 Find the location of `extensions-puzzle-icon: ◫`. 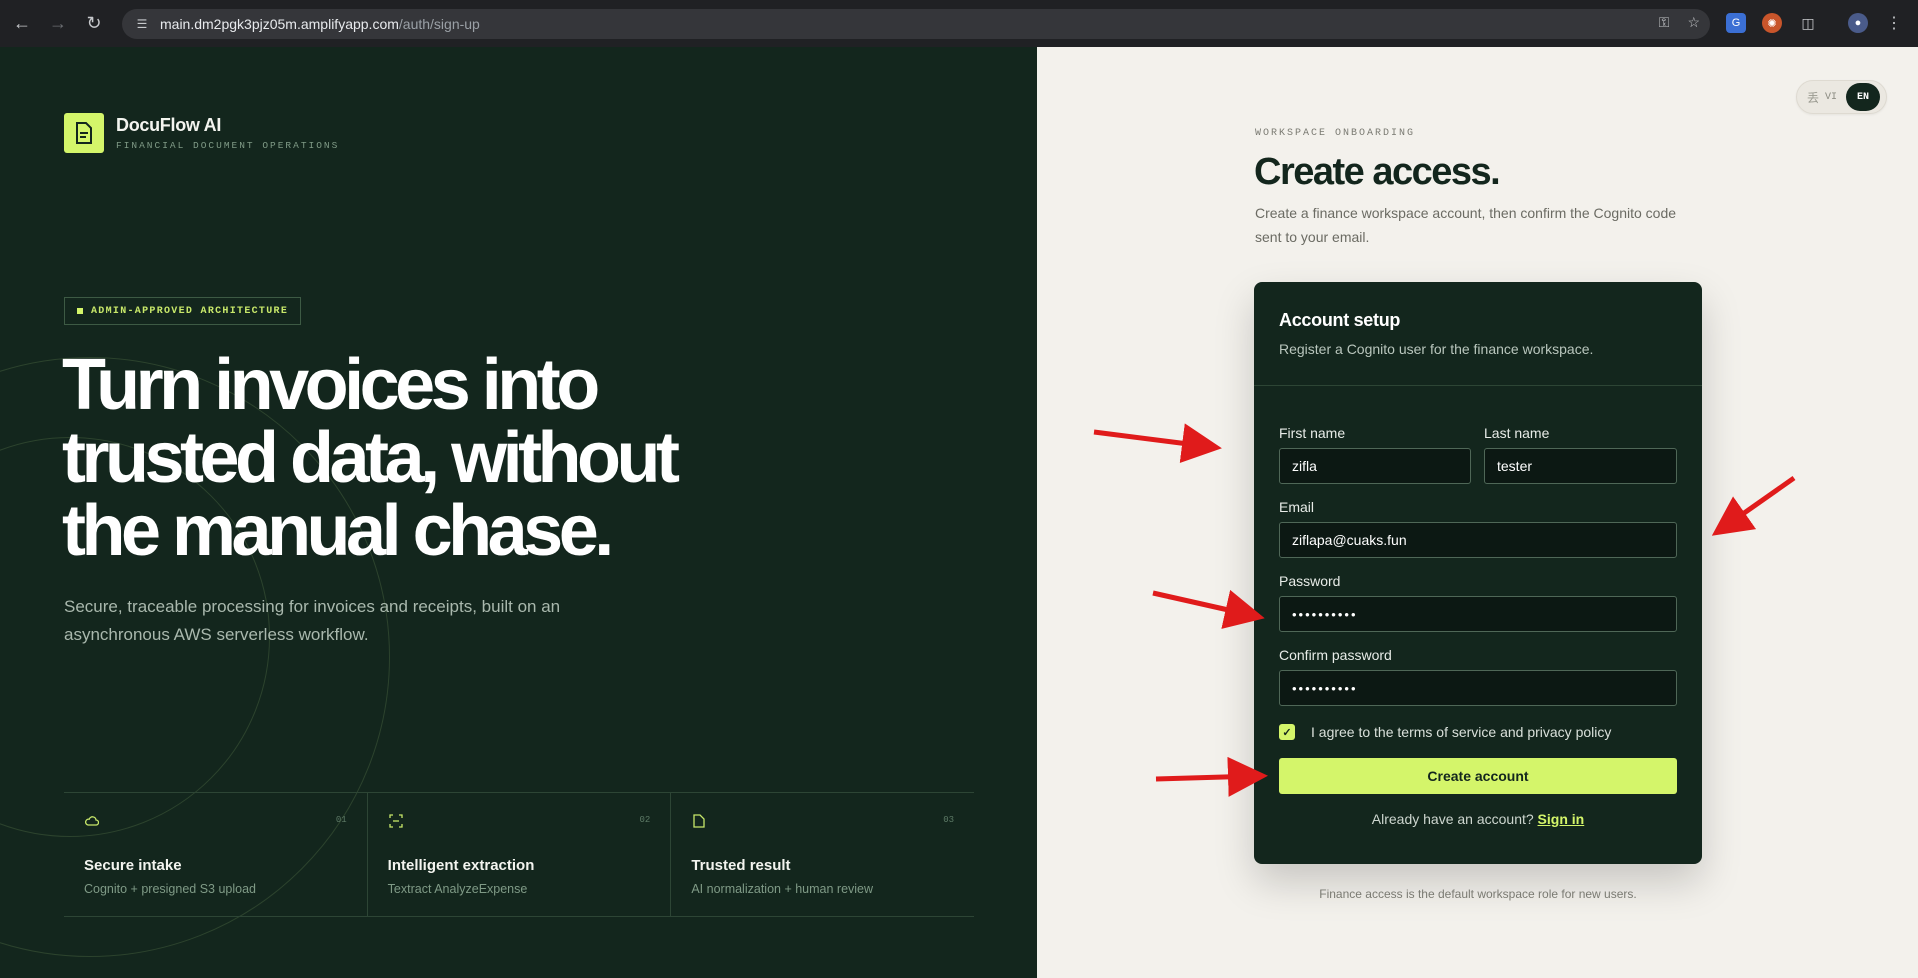

extensions-puzzle-icon: ◫ is located at coordinates (1808, 23).